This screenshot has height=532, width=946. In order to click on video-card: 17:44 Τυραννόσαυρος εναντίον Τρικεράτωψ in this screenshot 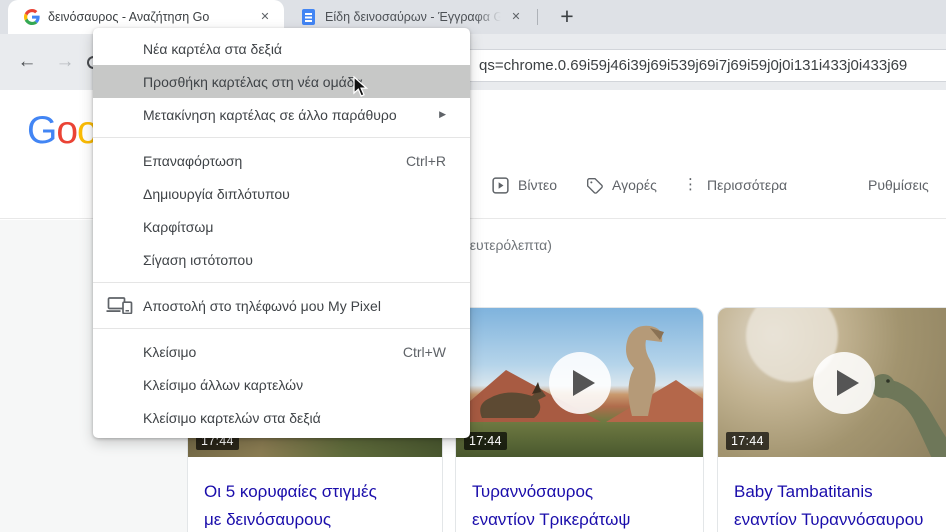, I will do `click(579, 419)`.